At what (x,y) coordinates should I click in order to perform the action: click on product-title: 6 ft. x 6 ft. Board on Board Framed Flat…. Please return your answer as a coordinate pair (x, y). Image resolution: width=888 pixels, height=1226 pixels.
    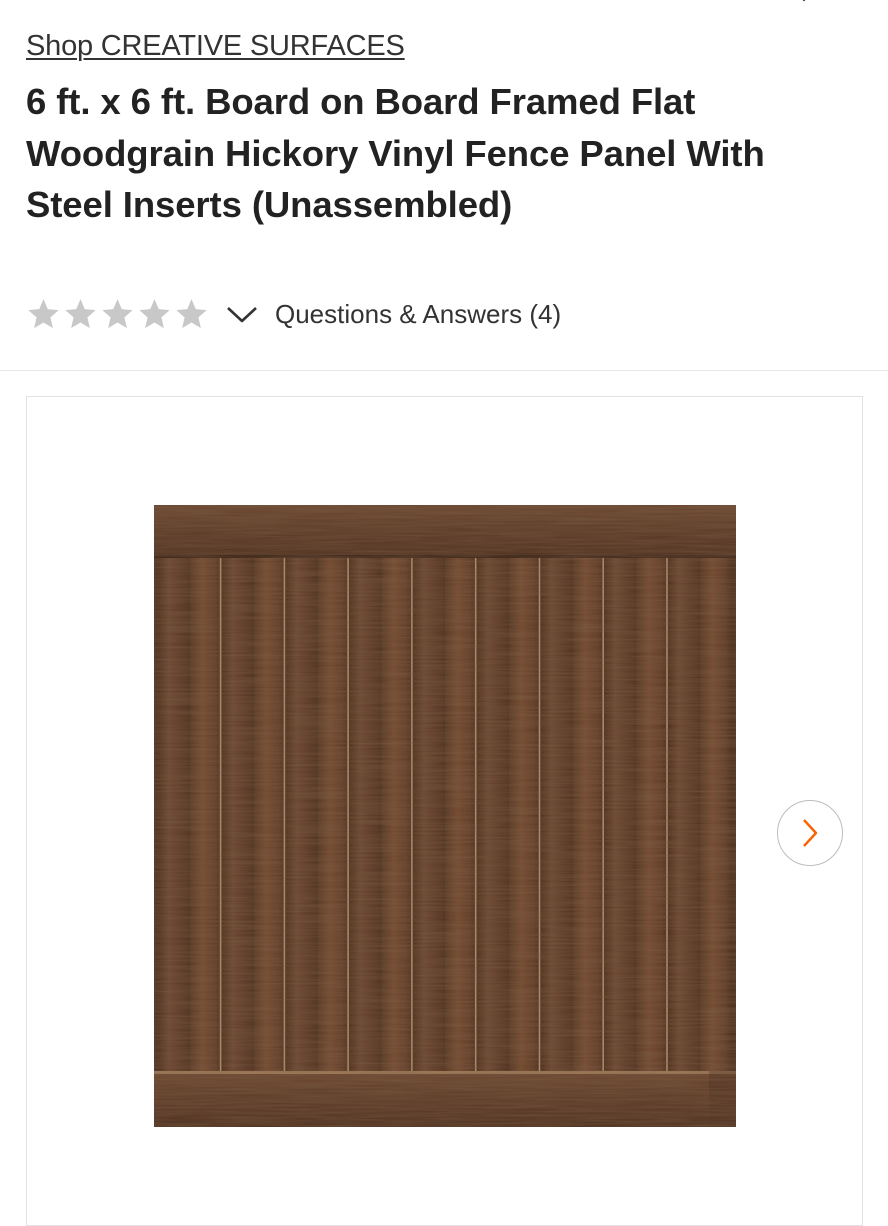
    Looking at the image, I should click on (395, 153).